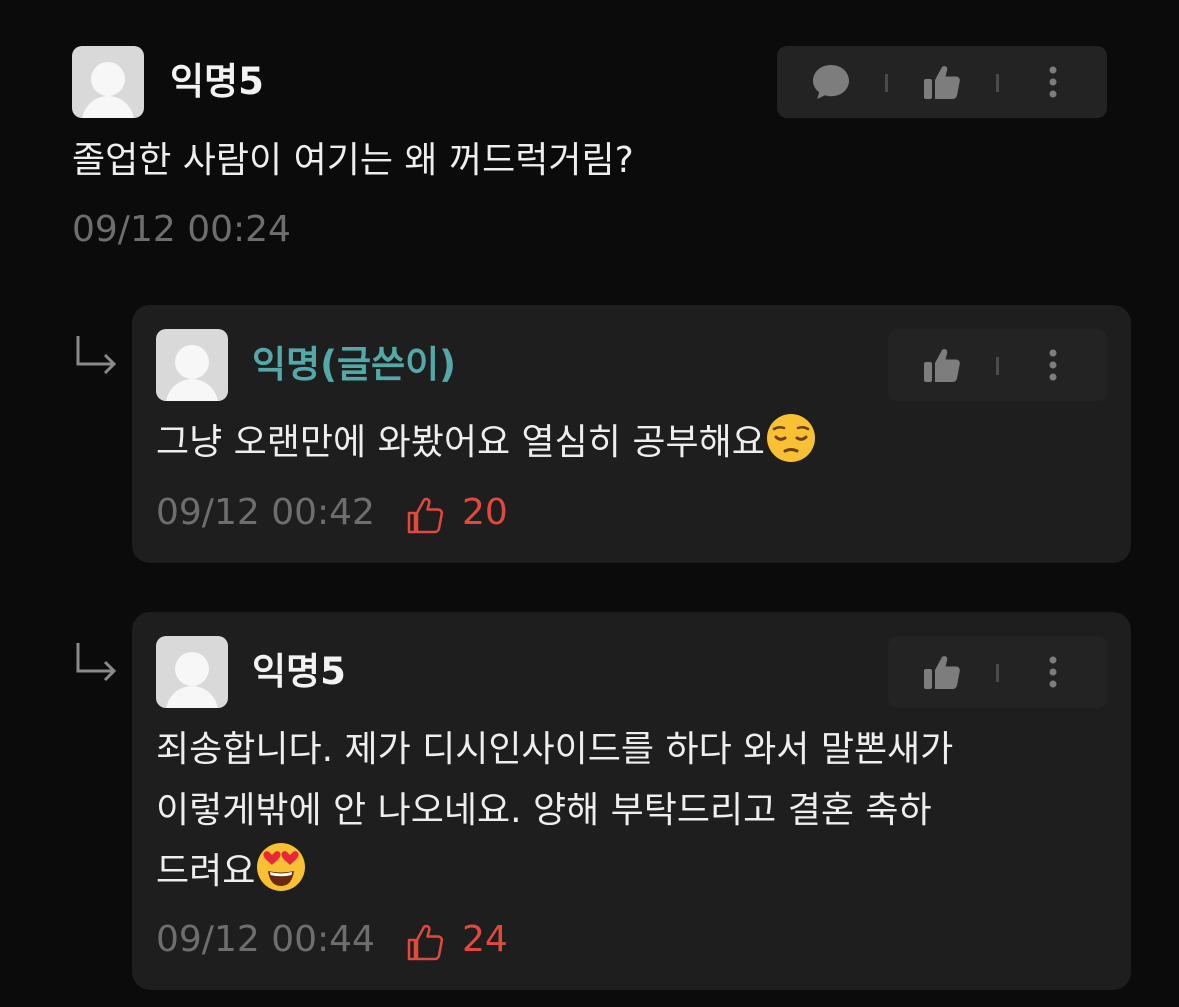  Describe the element at coordinates (485, 939) in the screenshot. I see `like-count: 24` at that location.